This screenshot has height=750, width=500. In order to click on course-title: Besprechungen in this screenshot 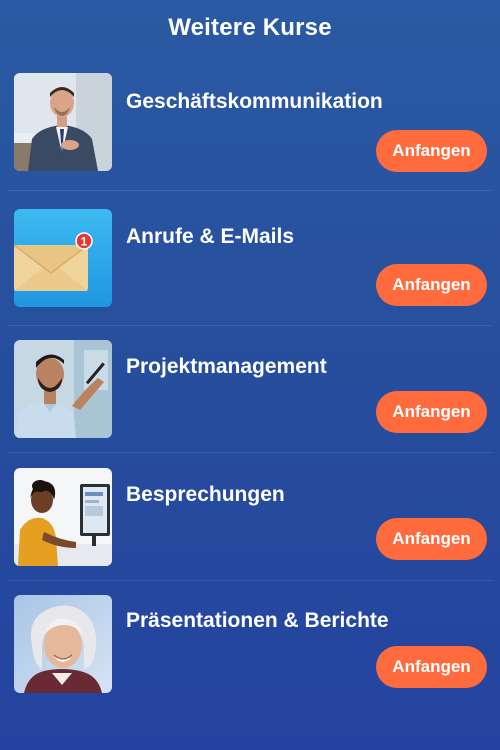, I will do `click(205, 494)`.